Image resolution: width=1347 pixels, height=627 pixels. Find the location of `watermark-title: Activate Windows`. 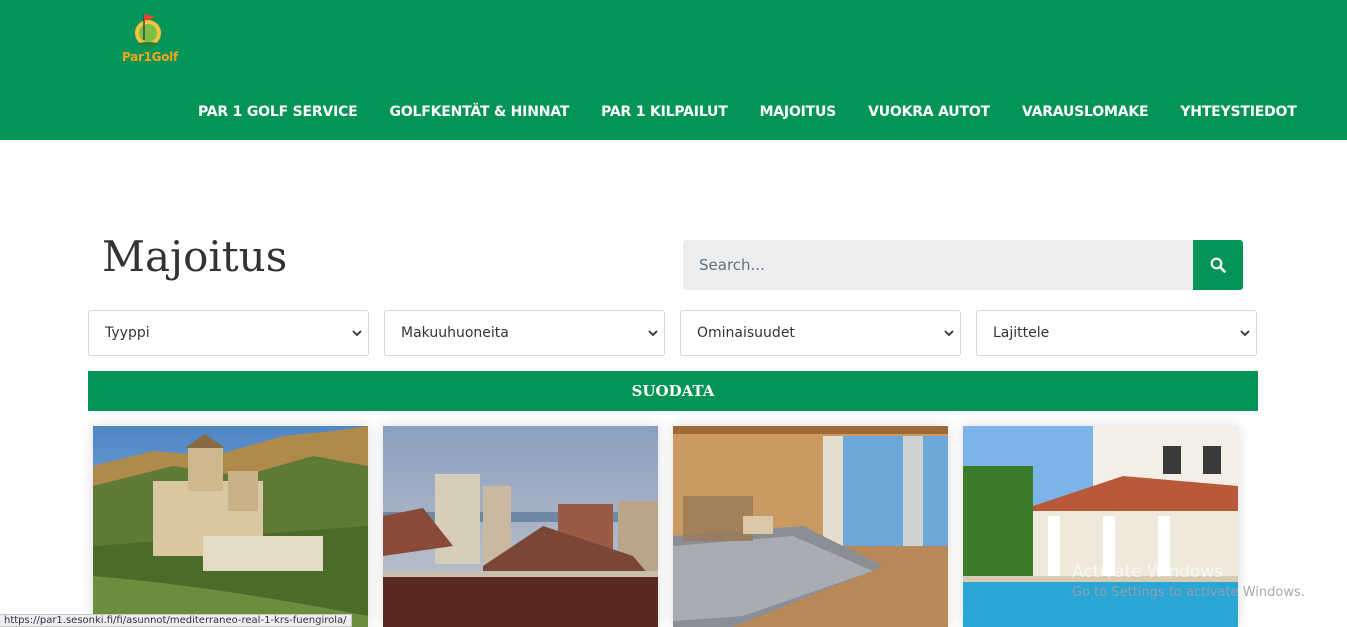

watermark-title: Activate Windows is located at coordinates (1147, 572).